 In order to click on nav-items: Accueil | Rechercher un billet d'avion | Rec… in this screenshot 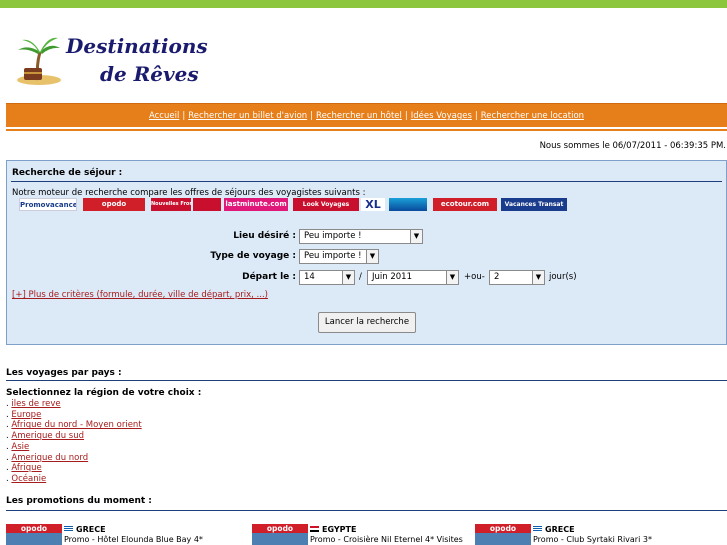, I will do `click(366, 116)`.